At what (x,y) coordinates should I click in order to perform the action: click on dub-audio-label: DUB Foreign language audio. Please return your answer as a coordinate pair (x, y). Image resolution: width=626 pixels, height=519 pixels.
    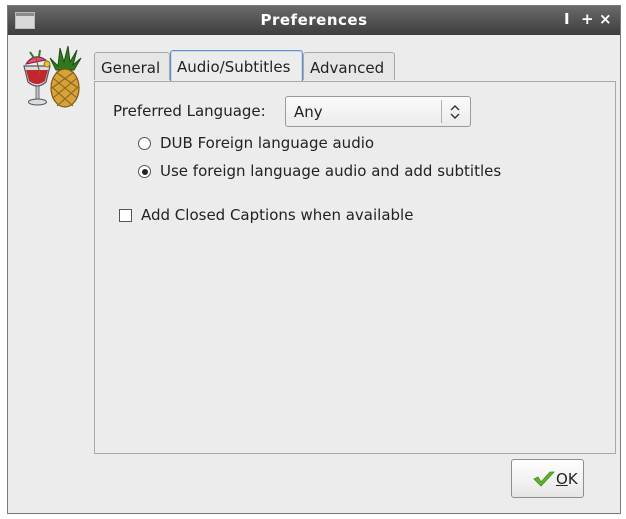
    Looking at the image, I should click on (267, 143).